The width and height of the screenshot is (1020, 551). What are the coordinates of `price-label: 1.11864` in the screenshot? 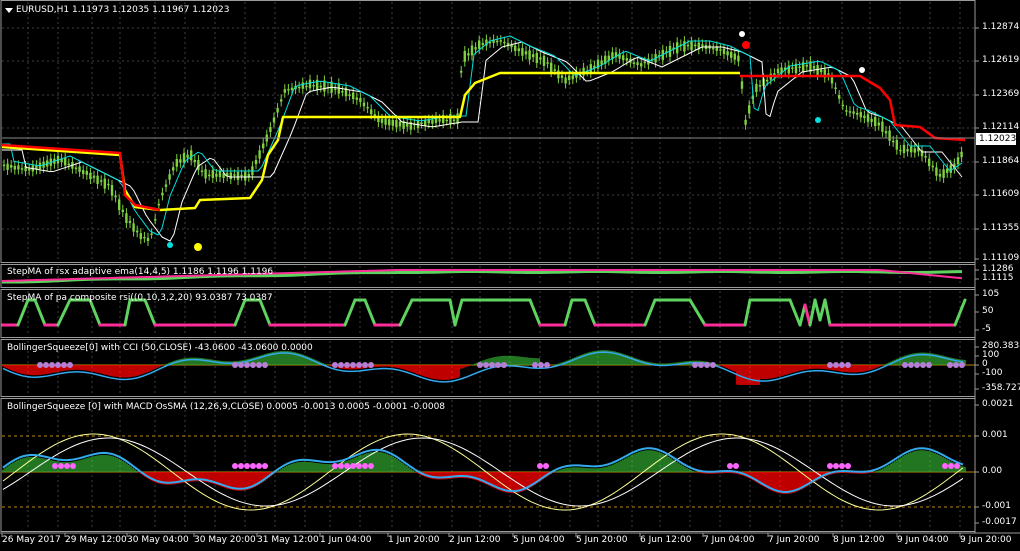 It's located at (1001, 161).